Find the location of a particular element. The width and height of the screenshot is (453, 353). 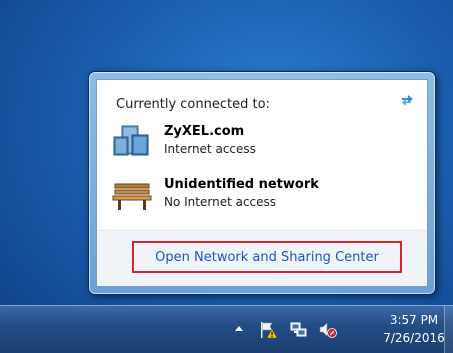

network-item-zyxel: ZyXEL.com Internet access is located at coordinates (262, 143).